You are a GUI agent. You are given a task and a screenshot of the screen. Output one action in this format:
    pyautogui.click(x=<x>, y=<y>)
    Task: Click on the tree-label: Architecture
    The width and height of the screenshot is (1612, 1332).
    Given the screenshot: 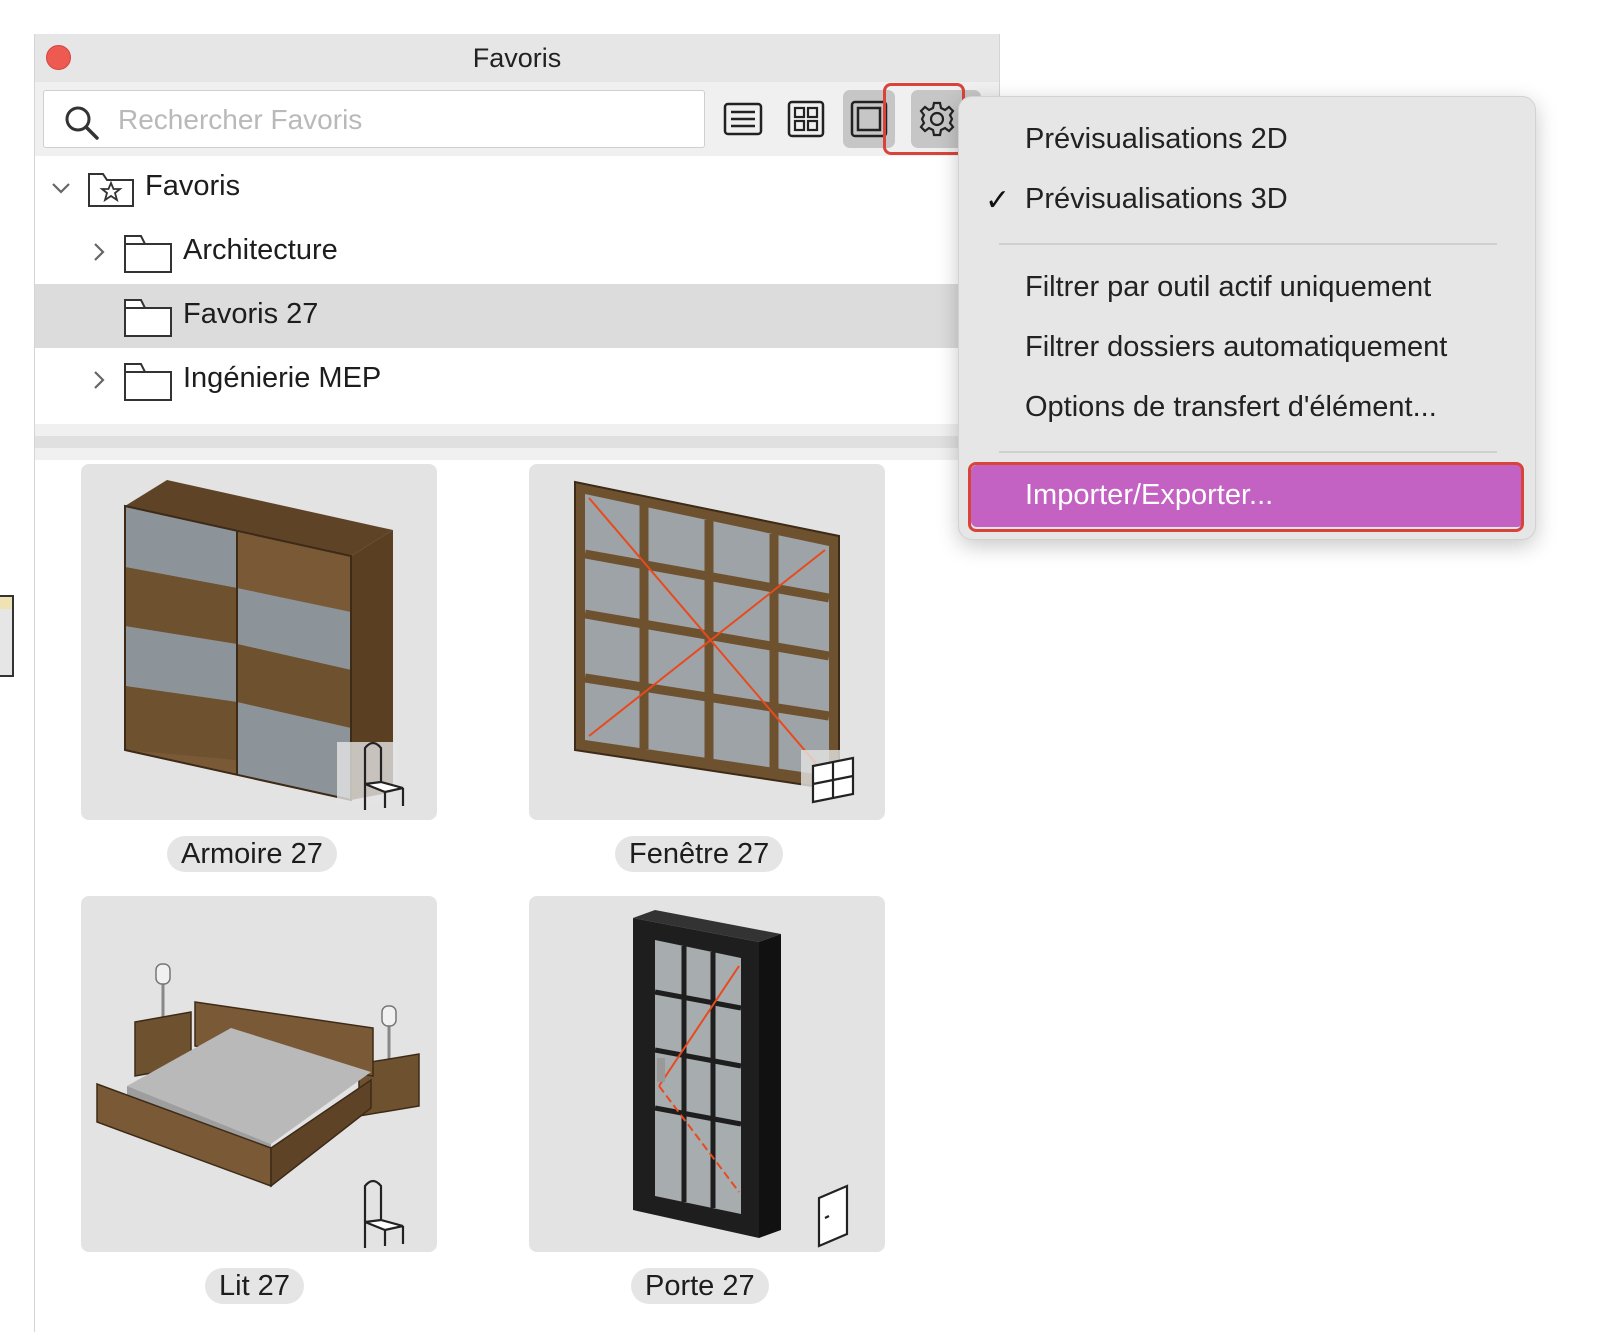 What is the action you would take?
    pyautogui.click(x=260, y=250)
    